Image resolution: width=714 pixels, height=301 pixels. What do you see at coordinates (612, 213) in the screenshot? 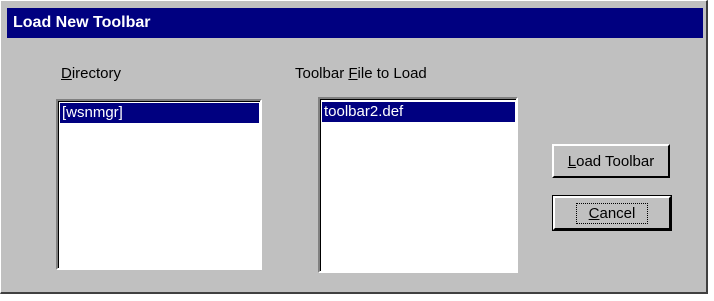
I see `cancel-button: Cancel` at bounding box center [612, 213].